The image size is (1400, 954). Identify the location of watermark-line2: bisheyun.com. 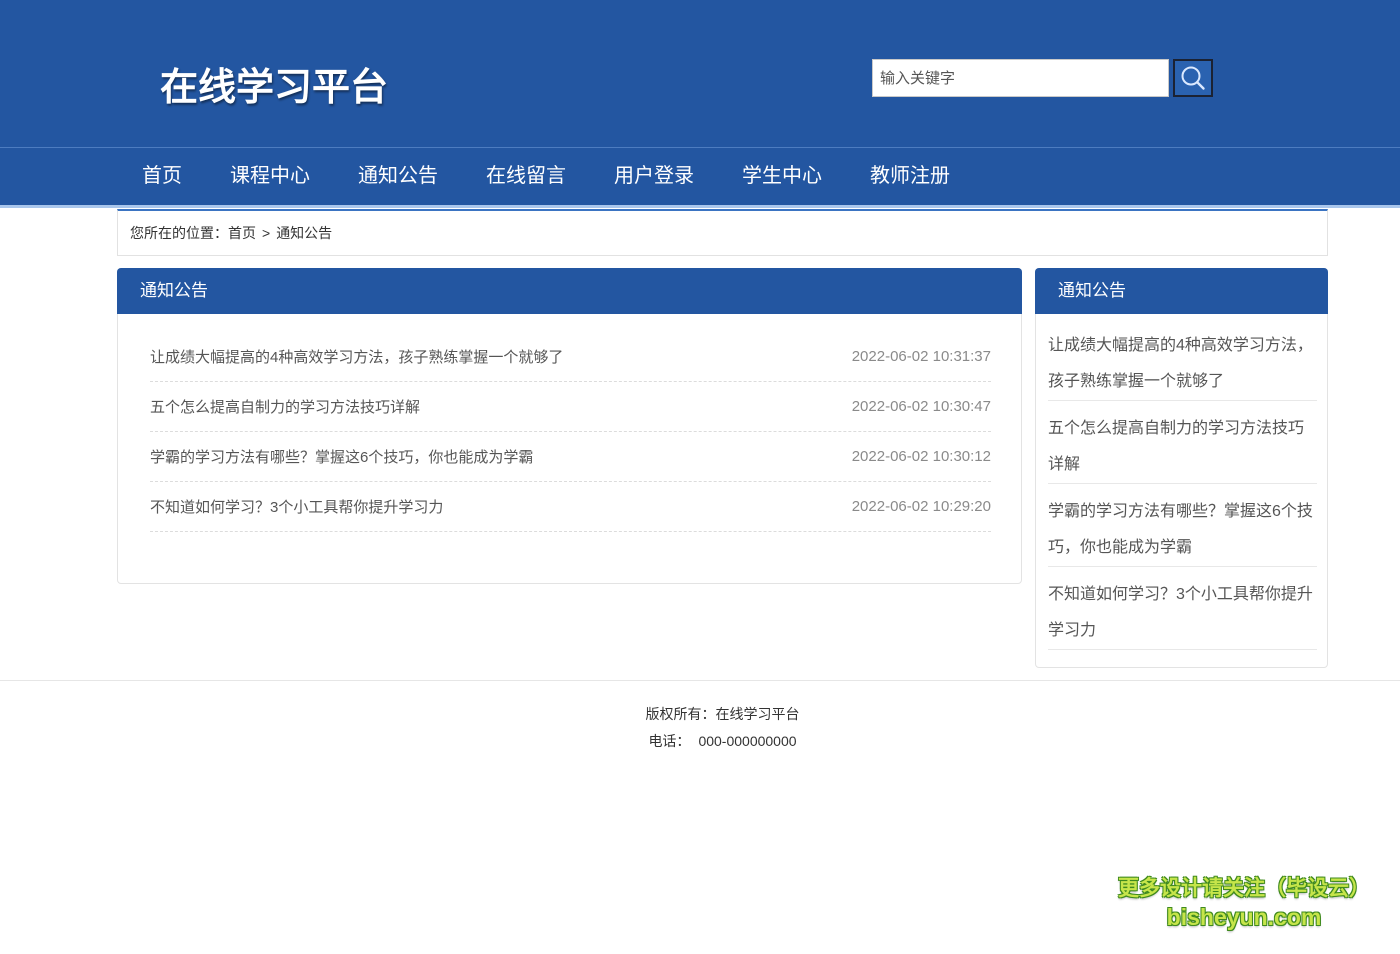
(1244, 917).